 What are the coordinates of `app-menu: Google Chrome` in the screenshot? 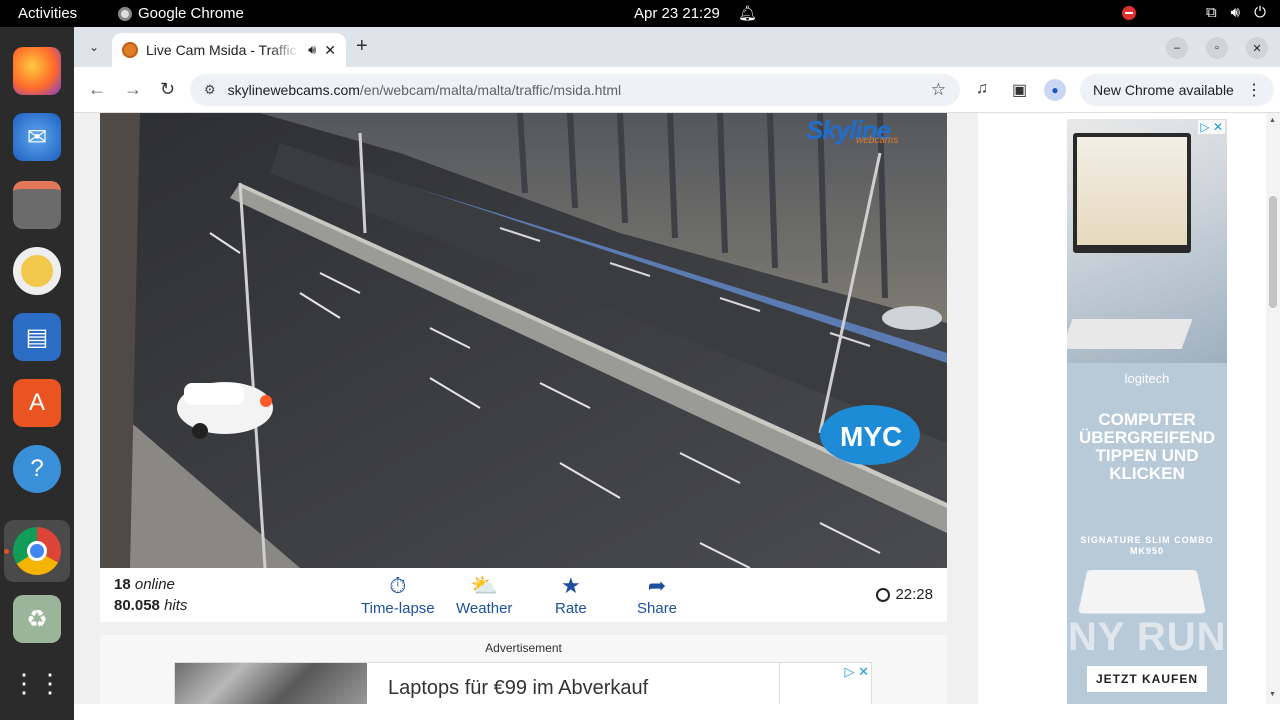 It's located at (181, 13).